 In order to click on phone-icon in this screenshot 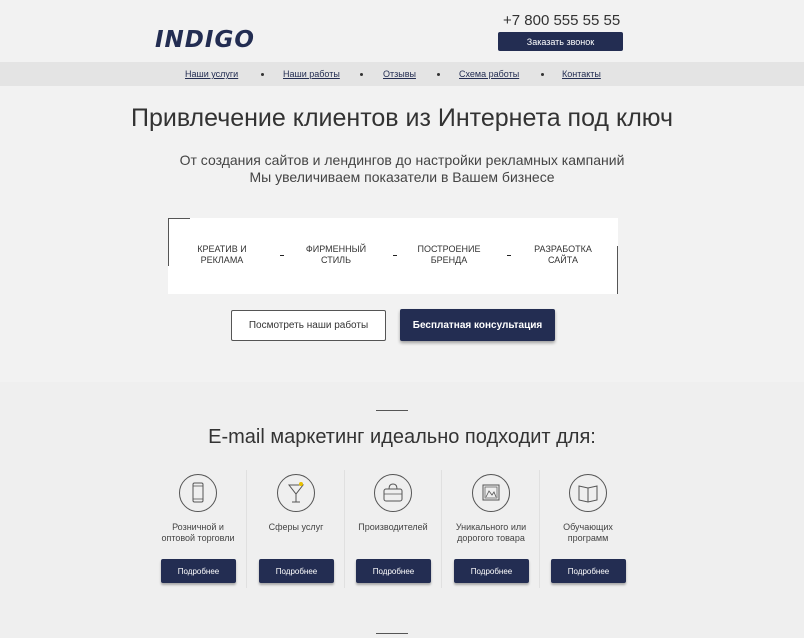, I will do `click(198, 493)`.